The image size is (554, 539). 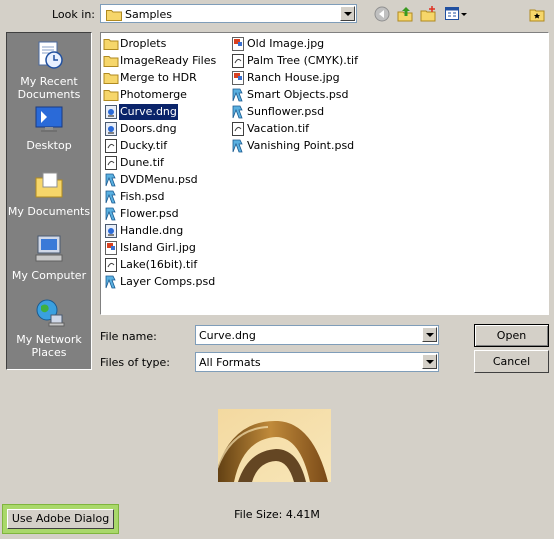 I want to click on file-name: Droplets, so click(x=143, y=43).